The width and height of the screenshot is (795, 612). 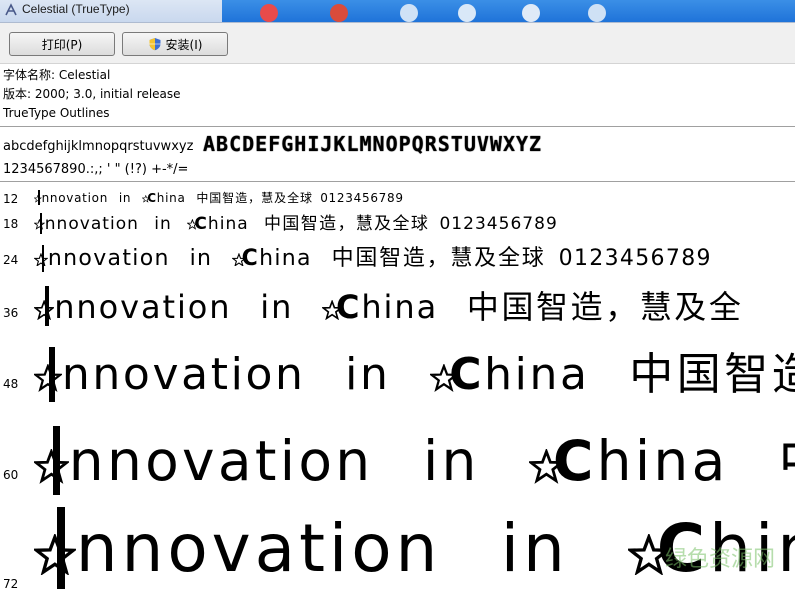 I want to click on sample-row-36: 36 nnovation in China 中国智造，慧及全, so click(x=397, y=305).